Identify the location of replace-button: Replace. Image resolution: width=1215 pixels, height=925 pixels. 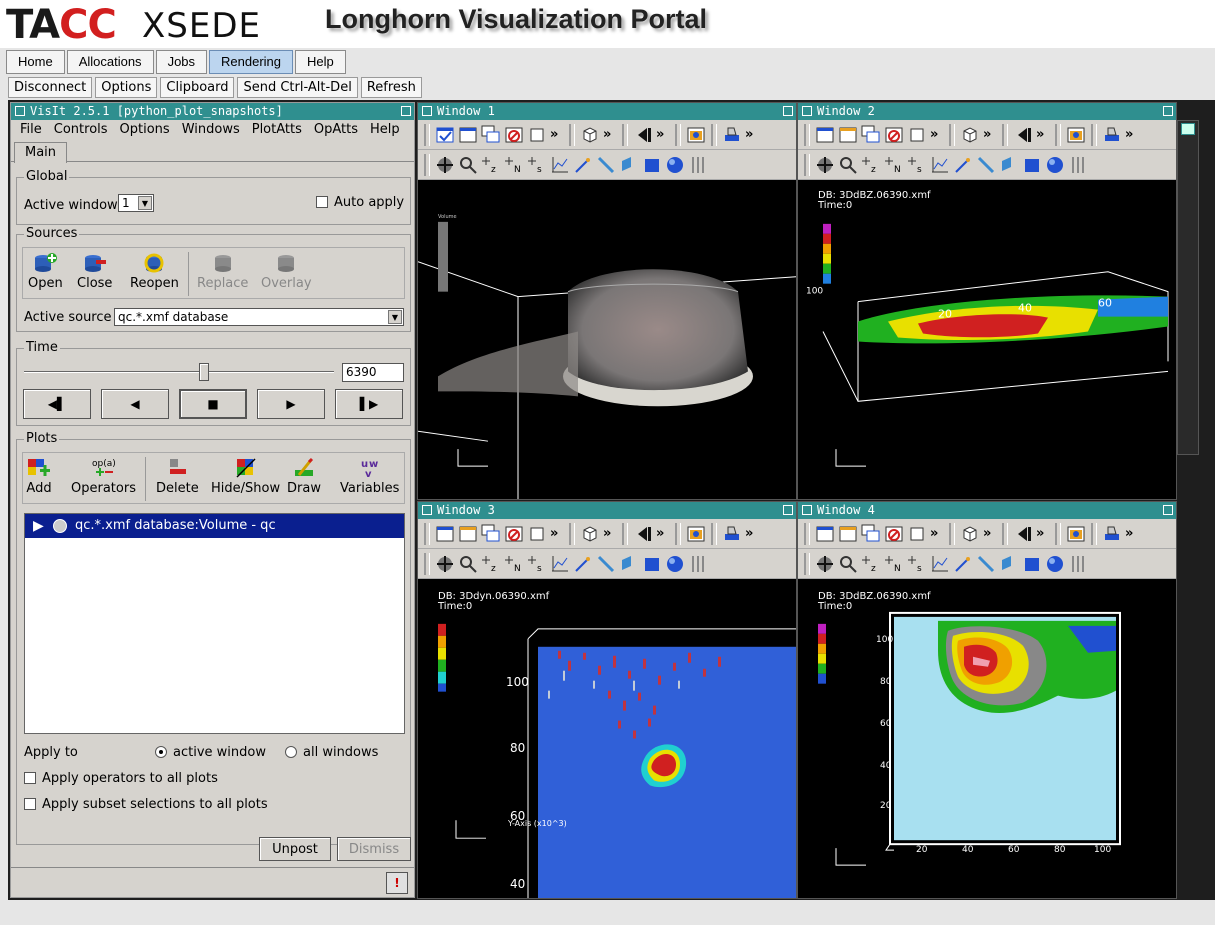
(222, 271).